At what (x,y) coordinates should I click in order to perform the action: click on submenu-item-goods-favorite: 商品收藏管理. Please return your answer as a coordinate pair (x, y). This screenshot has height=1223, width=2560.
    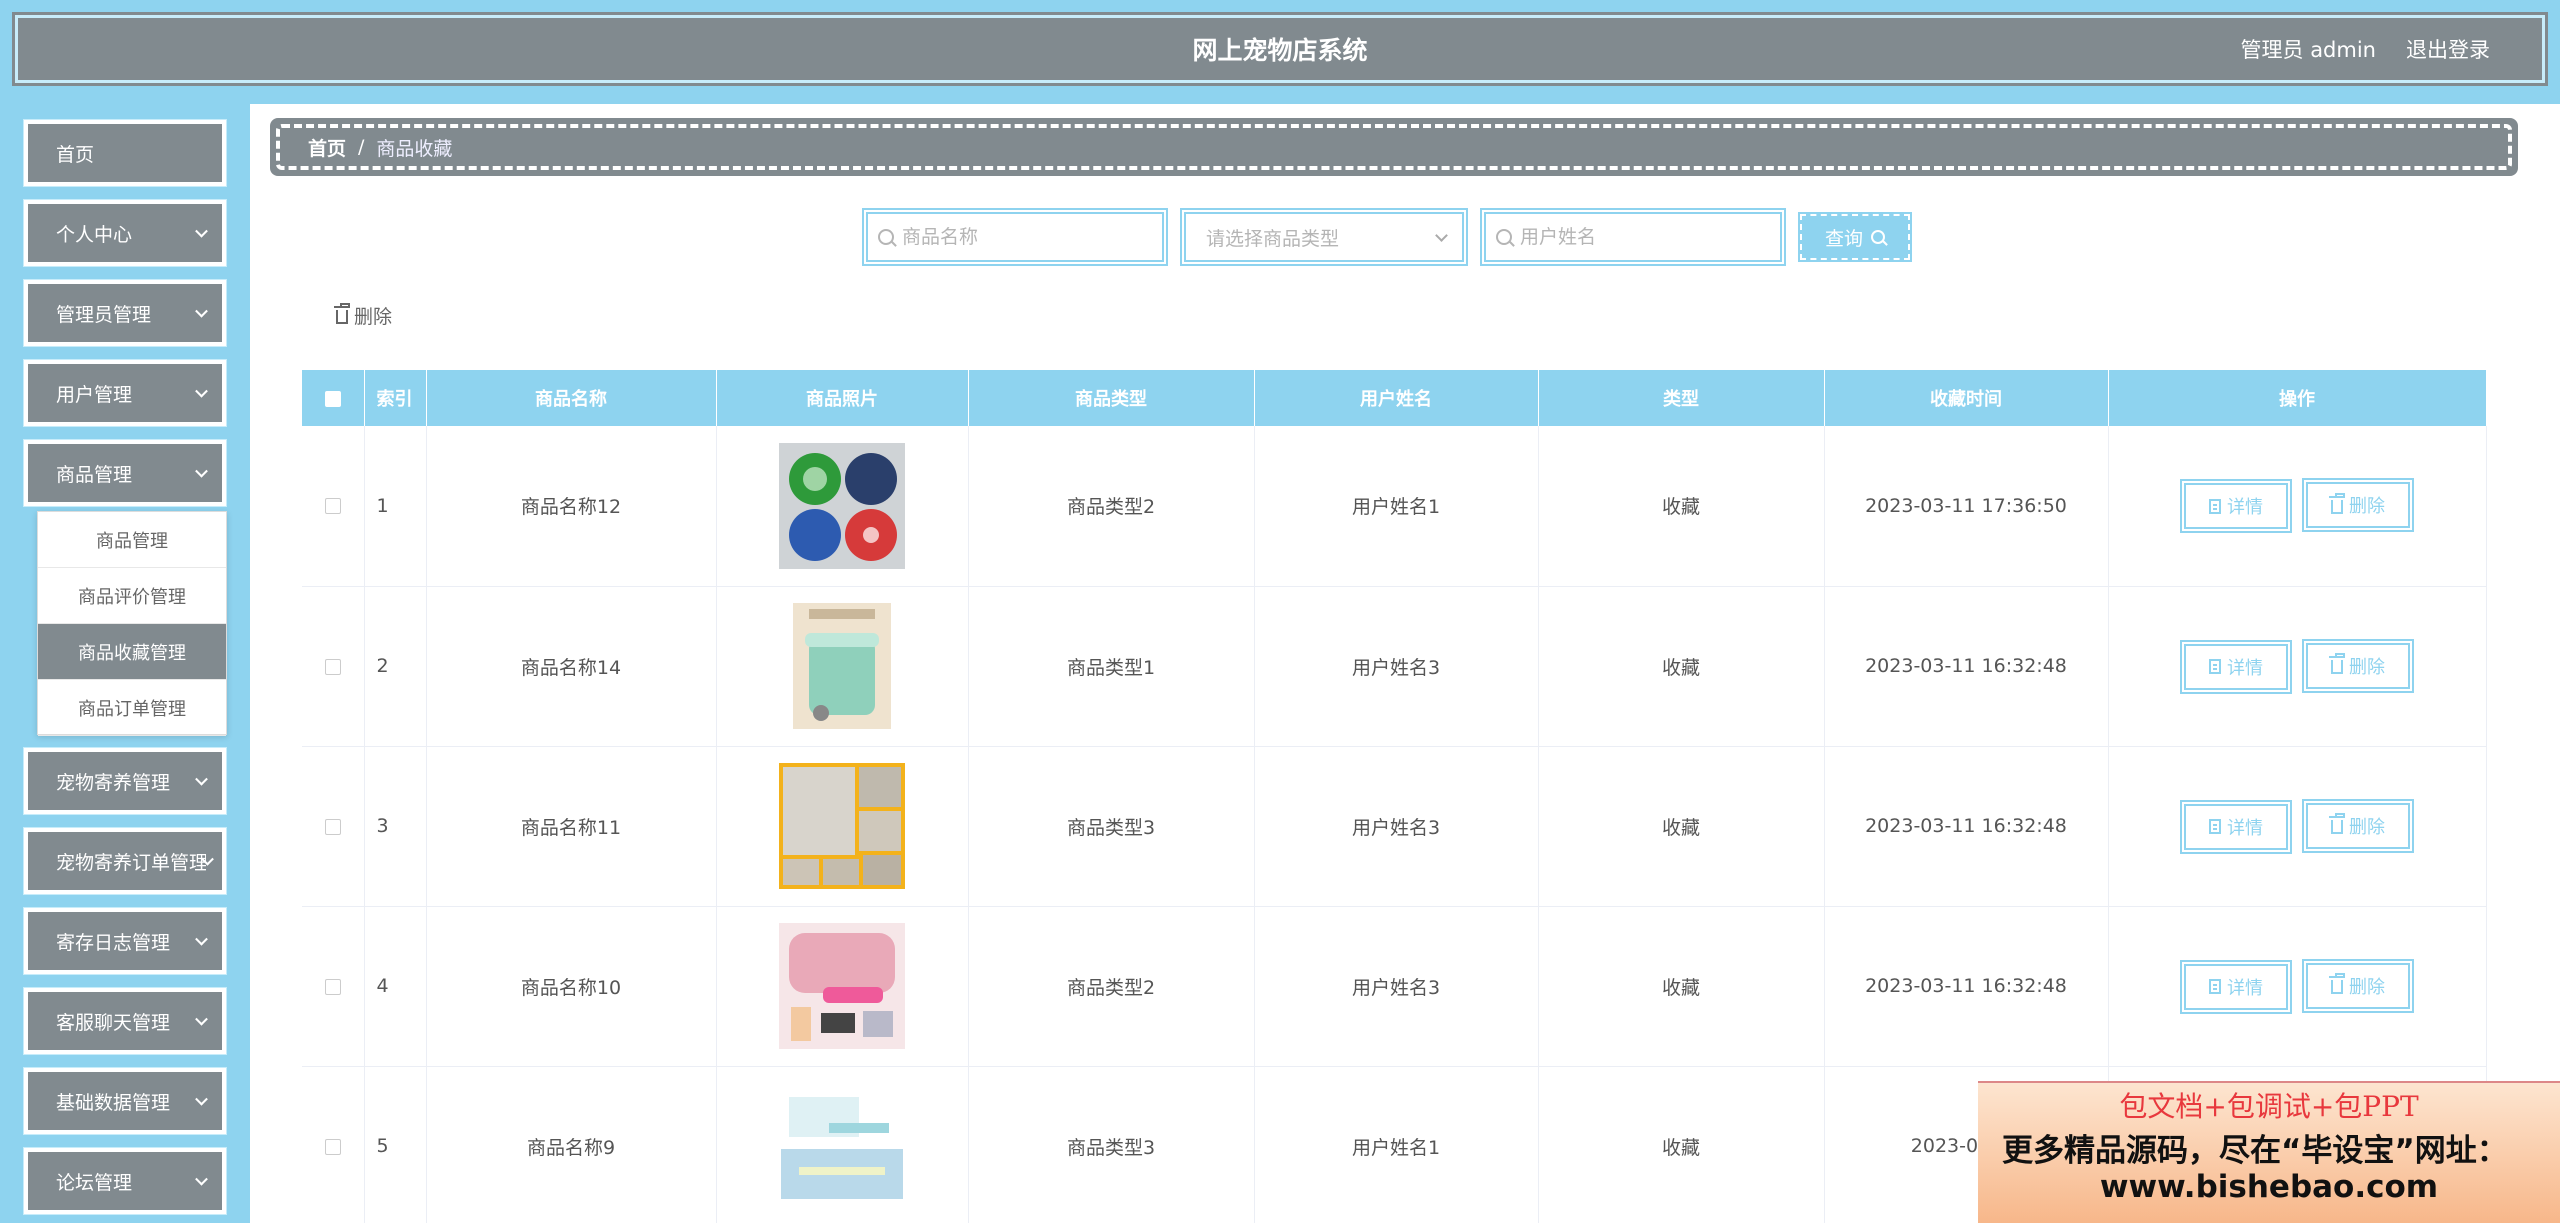
    Looking at the image, I should click on (132, 652).